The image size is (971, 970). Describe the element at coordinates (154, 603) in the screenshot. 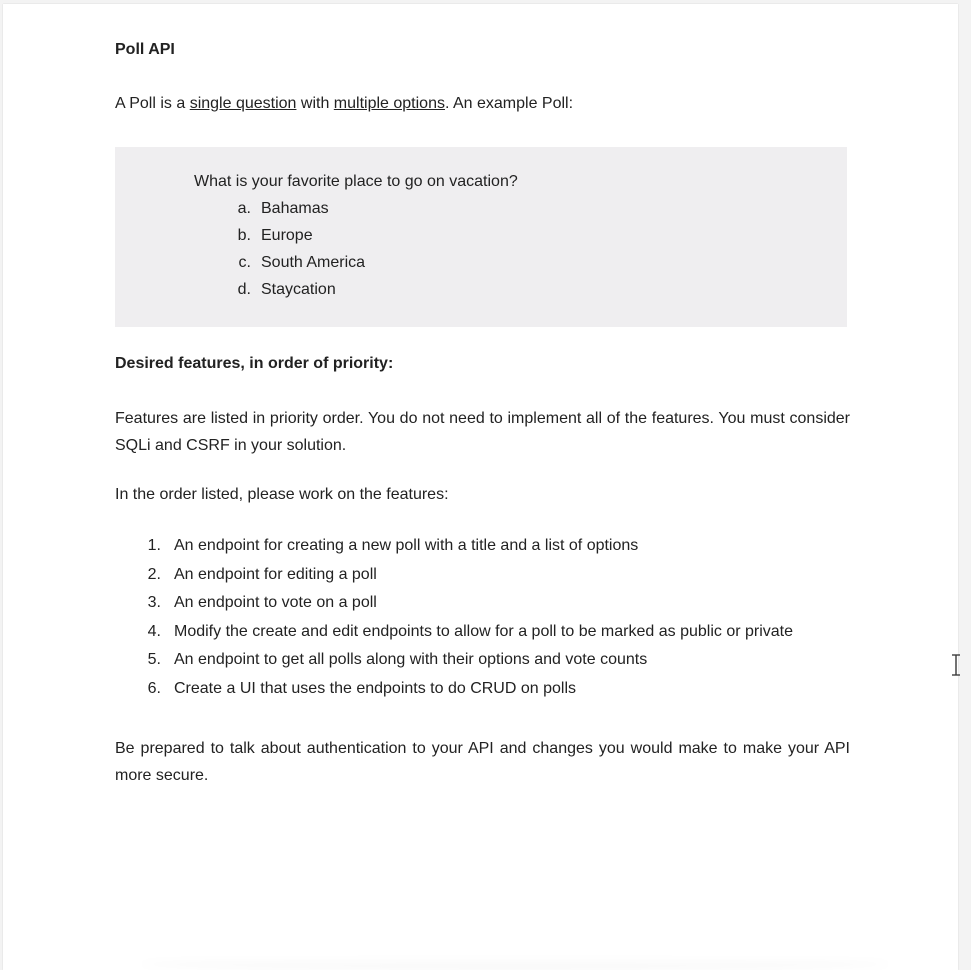

I see `feature-number: 3.` at that location.